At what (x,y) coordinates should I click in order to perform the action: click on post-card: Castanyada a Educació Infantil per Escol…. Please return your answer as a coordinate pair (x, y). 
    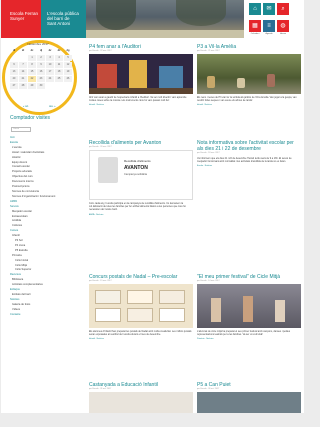
    Looking at the image, I should click on (141, 397).